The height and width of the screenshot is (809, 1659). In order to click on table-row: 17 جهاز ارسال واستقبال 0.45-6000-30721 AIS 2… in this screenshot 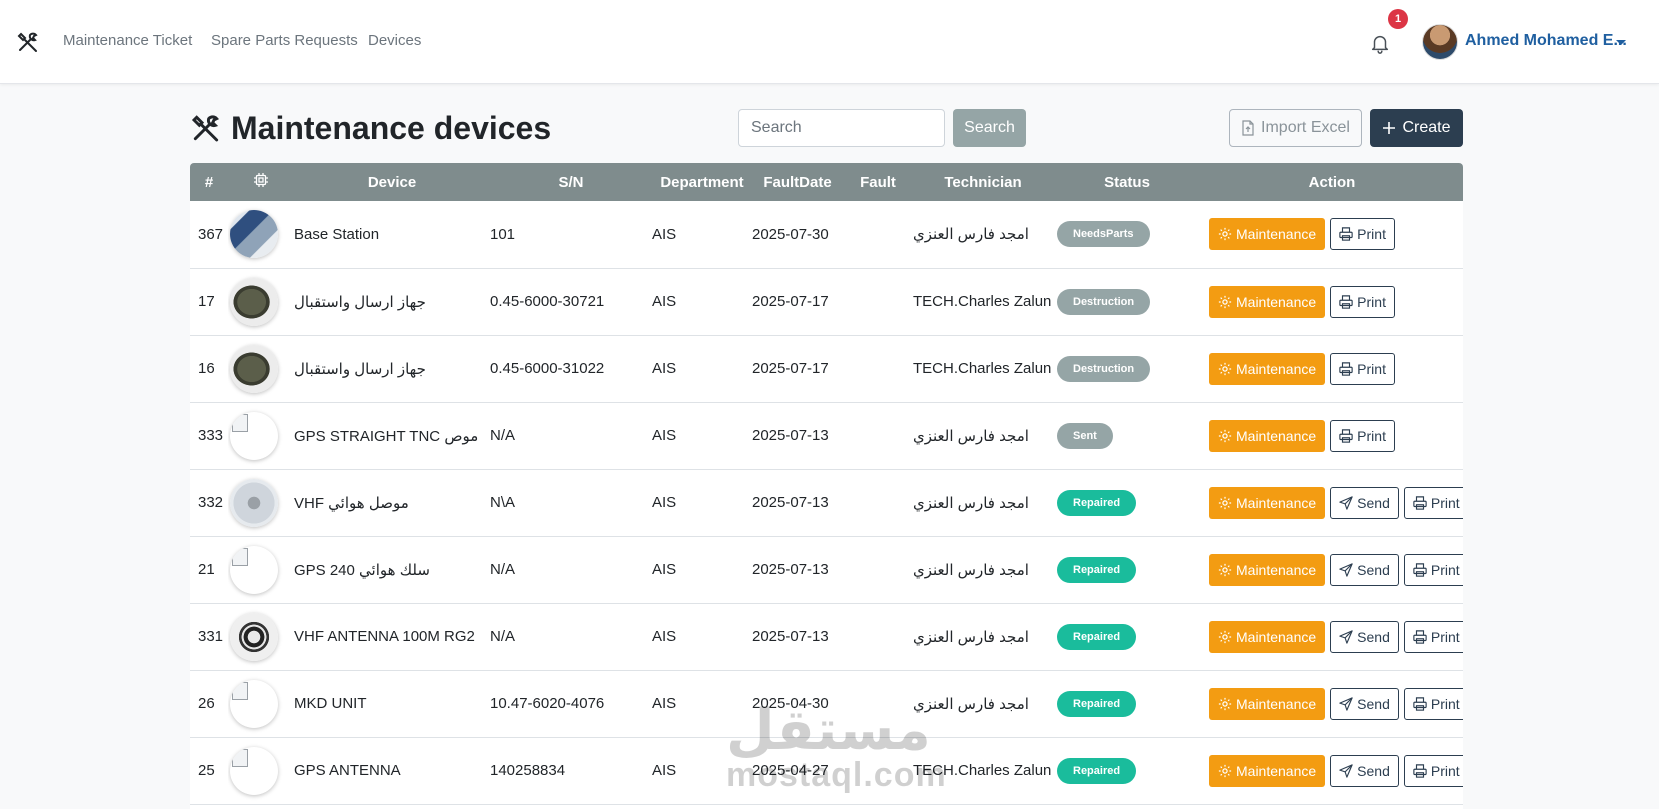, I will do `click(826, 301)`.